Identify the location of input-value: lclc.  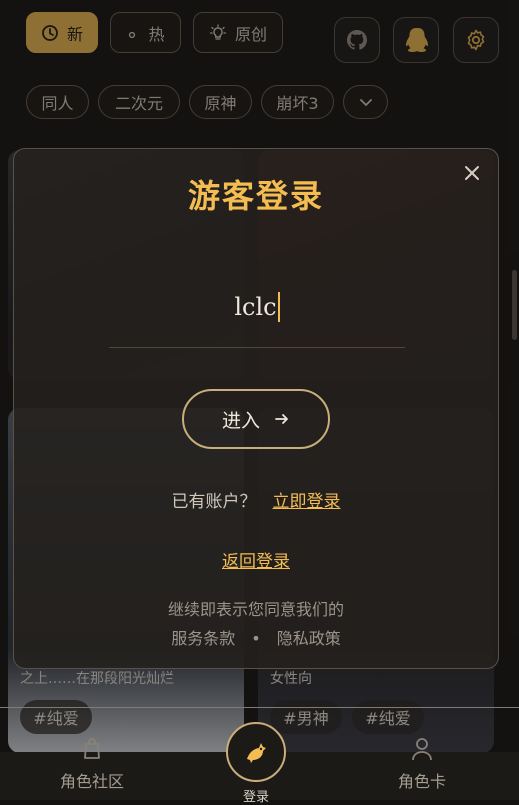
(255, 307).